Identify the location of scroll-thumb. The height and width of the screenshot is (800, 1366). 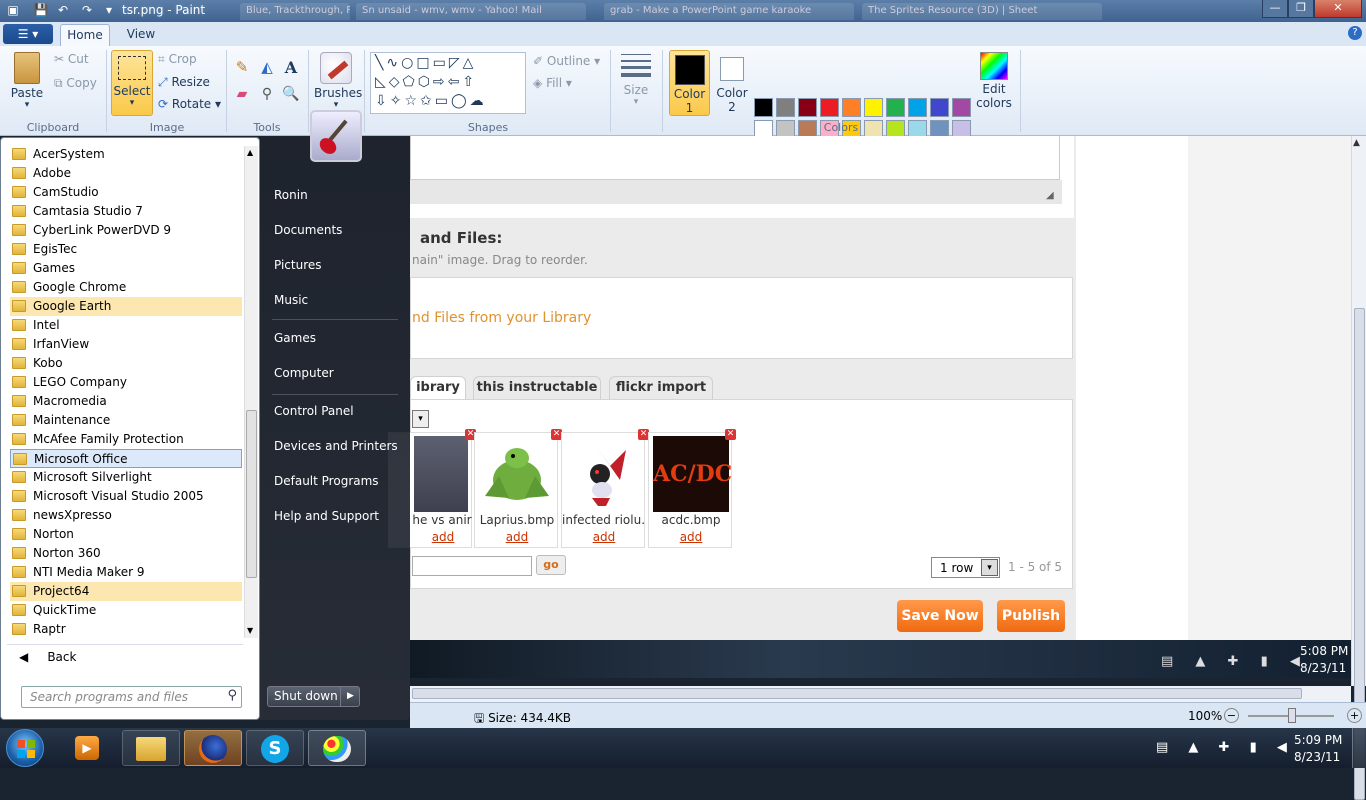
(857, 693).